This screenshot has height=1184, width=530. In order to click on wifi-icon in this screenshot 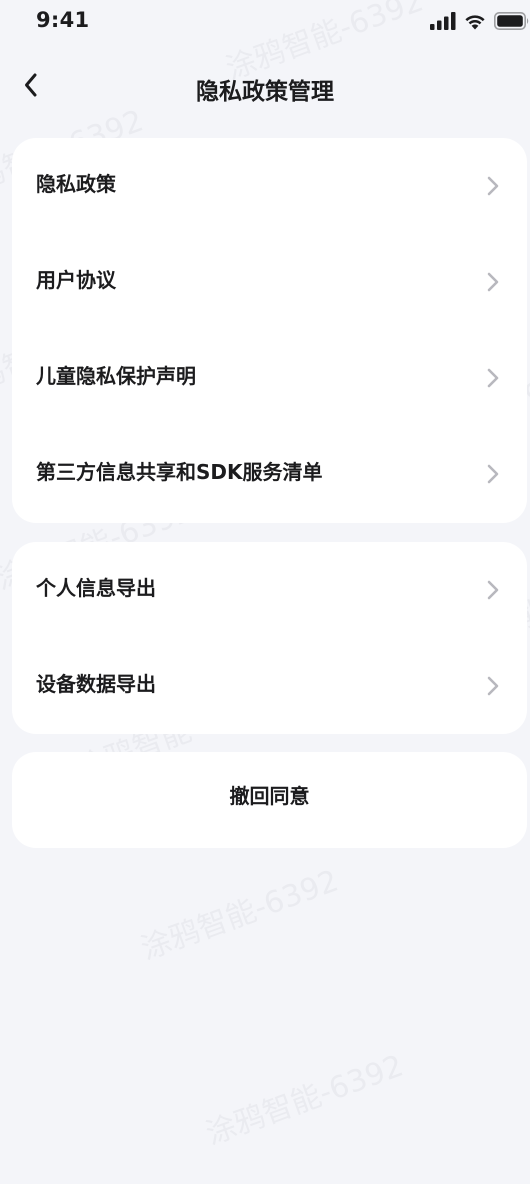, I will do `click(475, 23)`.